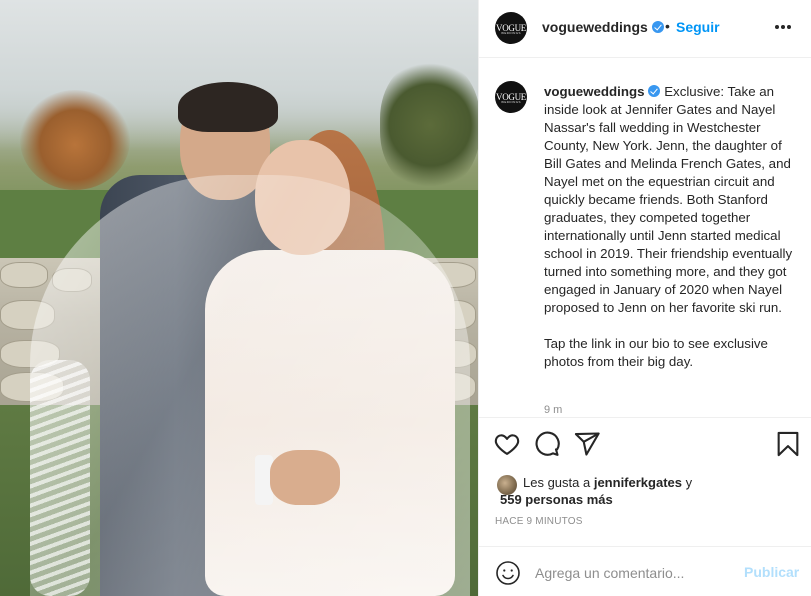 The height and width of the screenshot is (596, 811). I want to click on avatar-logo-subtext: WEDDINGS, so click(511, 33).